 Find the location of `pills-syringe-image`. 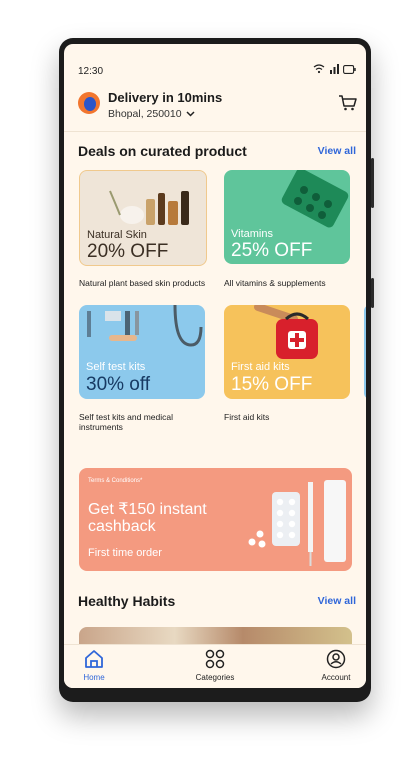

pills-syringe-image is located at coordinates (297, 523).